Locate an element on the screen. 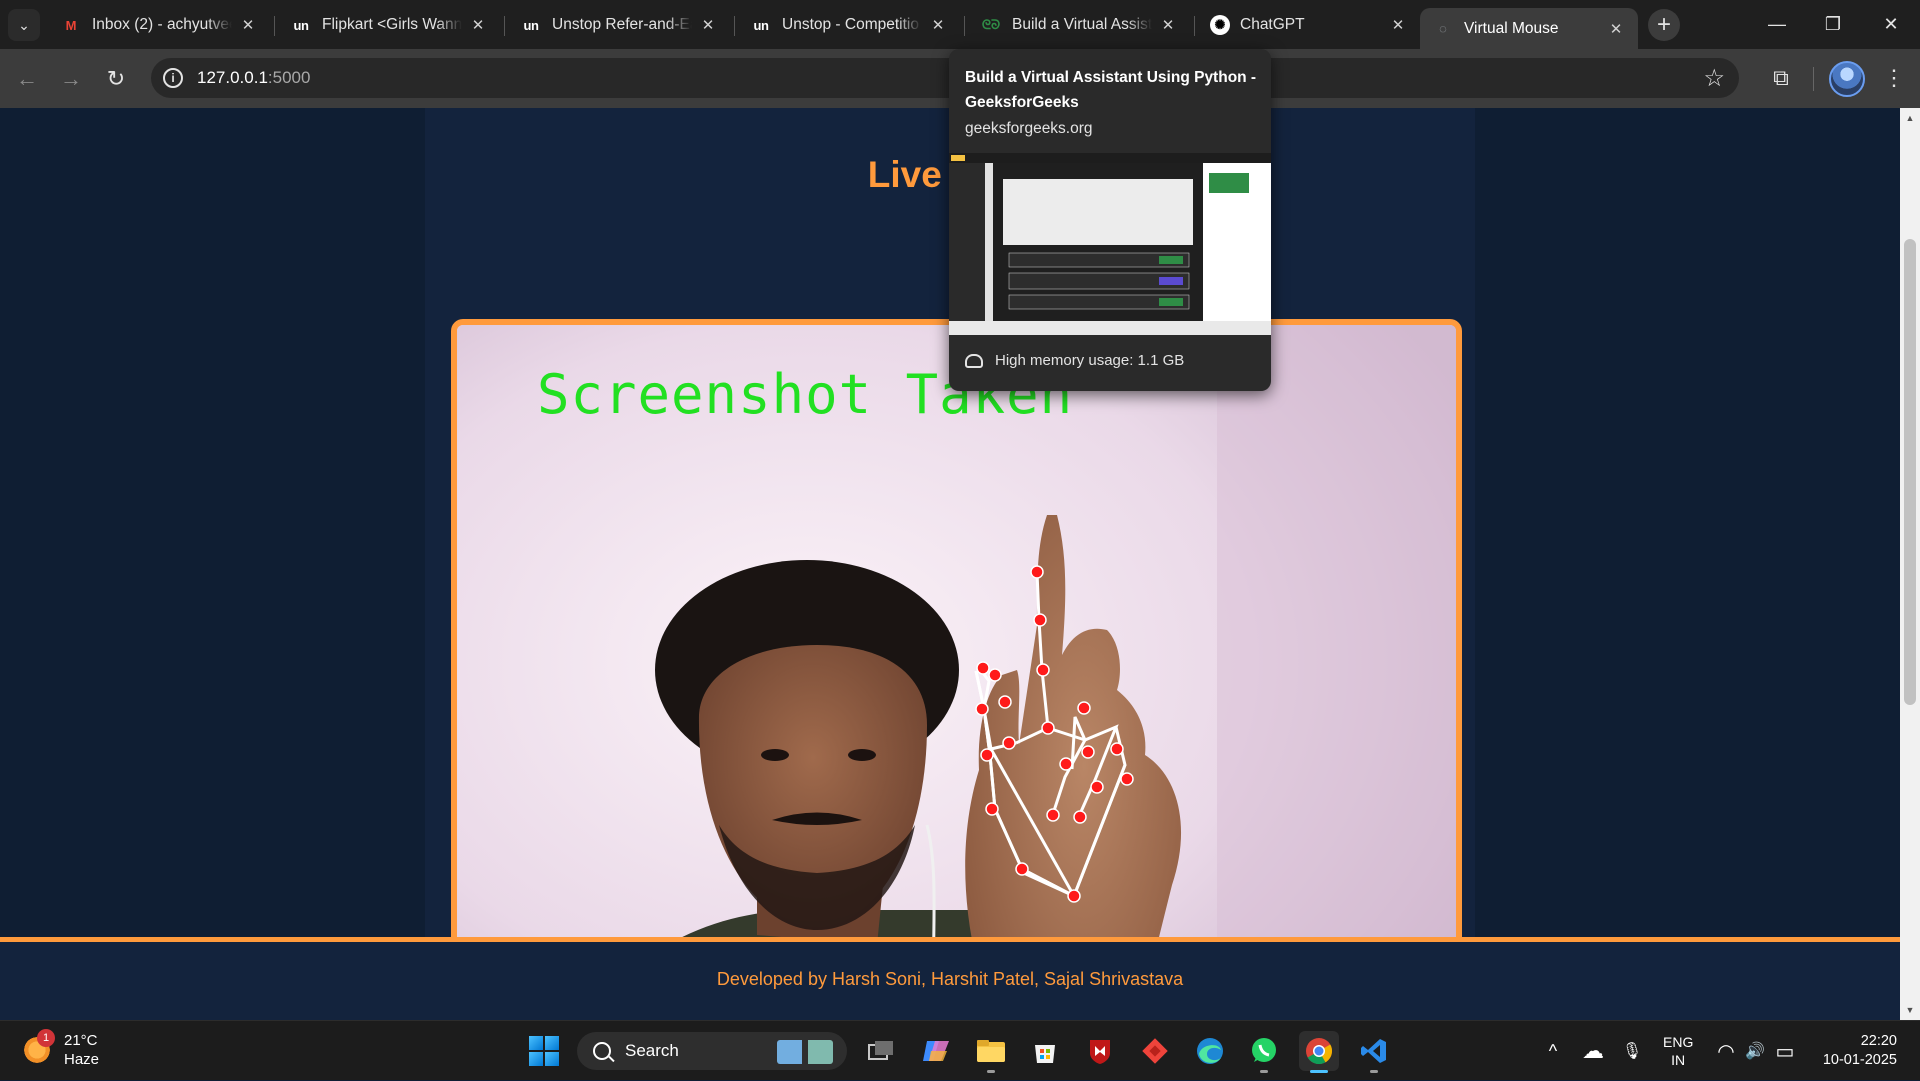  copilot-icon is located at coordinates (936, 1051).